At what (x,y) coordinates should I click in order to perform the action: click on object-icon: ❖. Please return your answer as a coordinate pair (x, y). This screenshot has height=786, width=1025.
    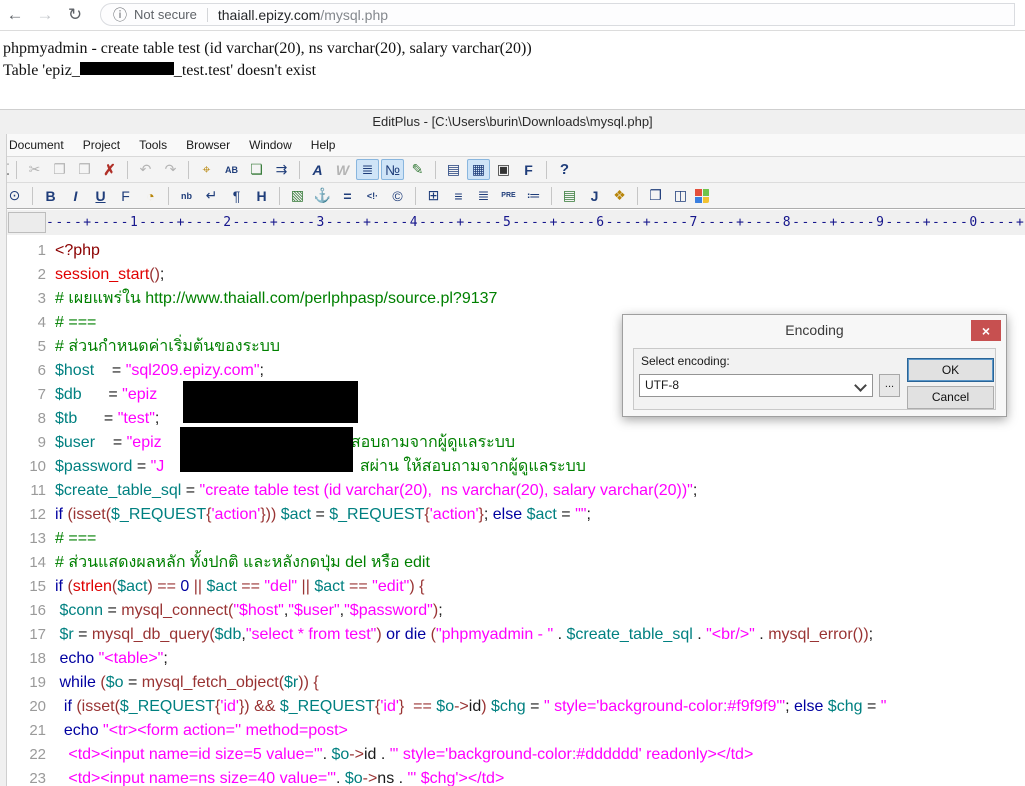
    Looking at the image, I should click on (619, 195).